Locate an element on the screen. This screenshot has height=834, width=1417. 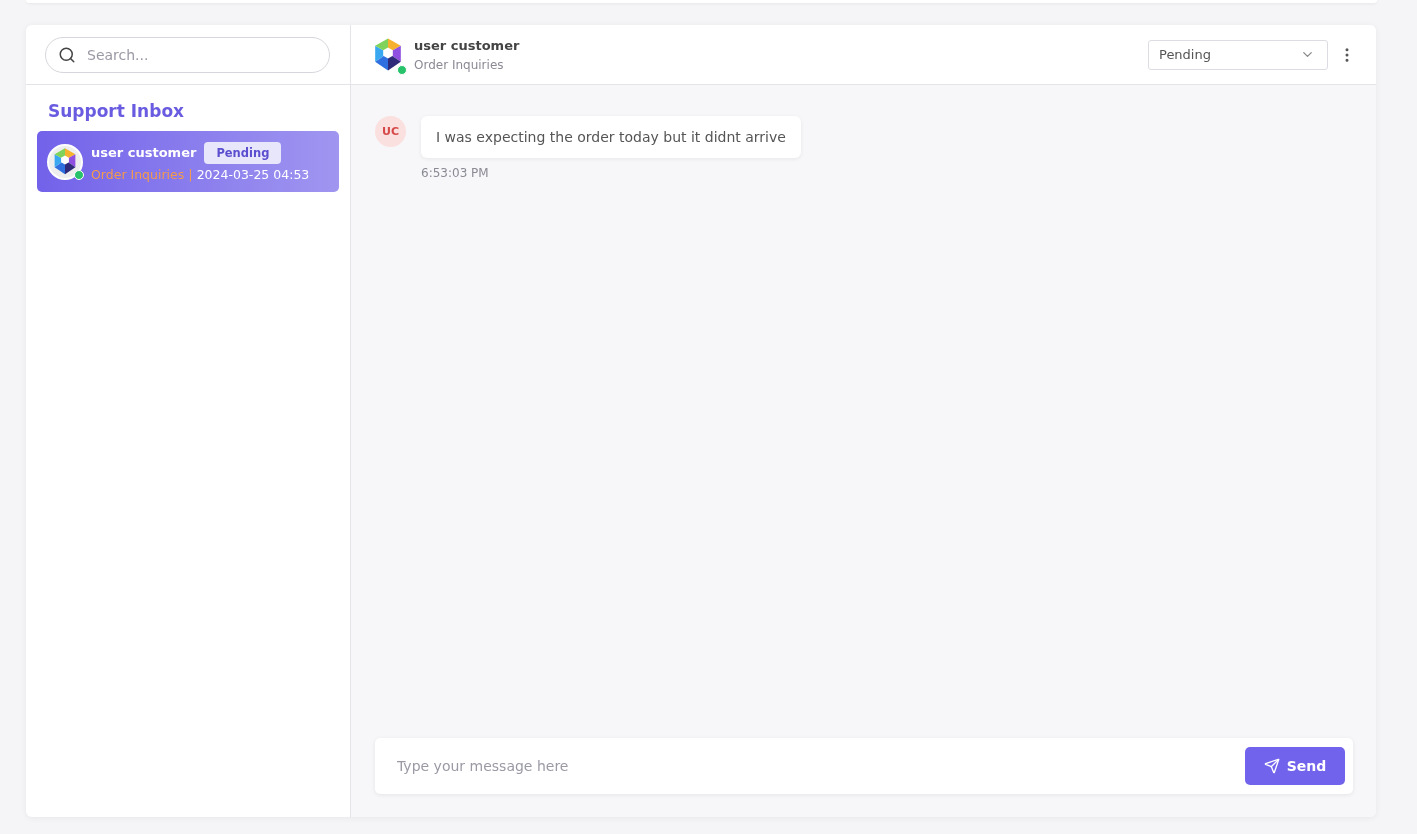
sender-avatar: UC is located at coordinates (390, 131).